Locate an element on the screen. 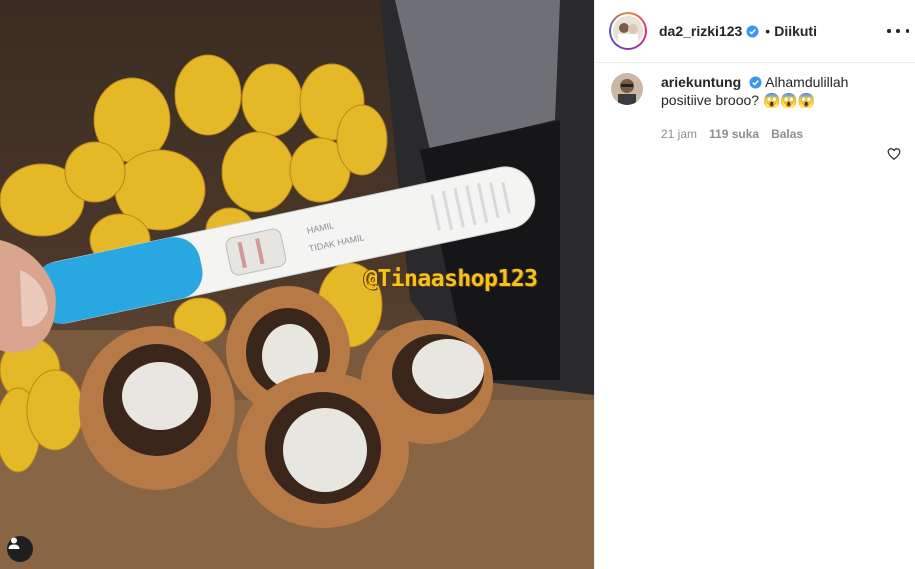  watermark-text: @Tinaashop123 is located at coordinates (451, 279).